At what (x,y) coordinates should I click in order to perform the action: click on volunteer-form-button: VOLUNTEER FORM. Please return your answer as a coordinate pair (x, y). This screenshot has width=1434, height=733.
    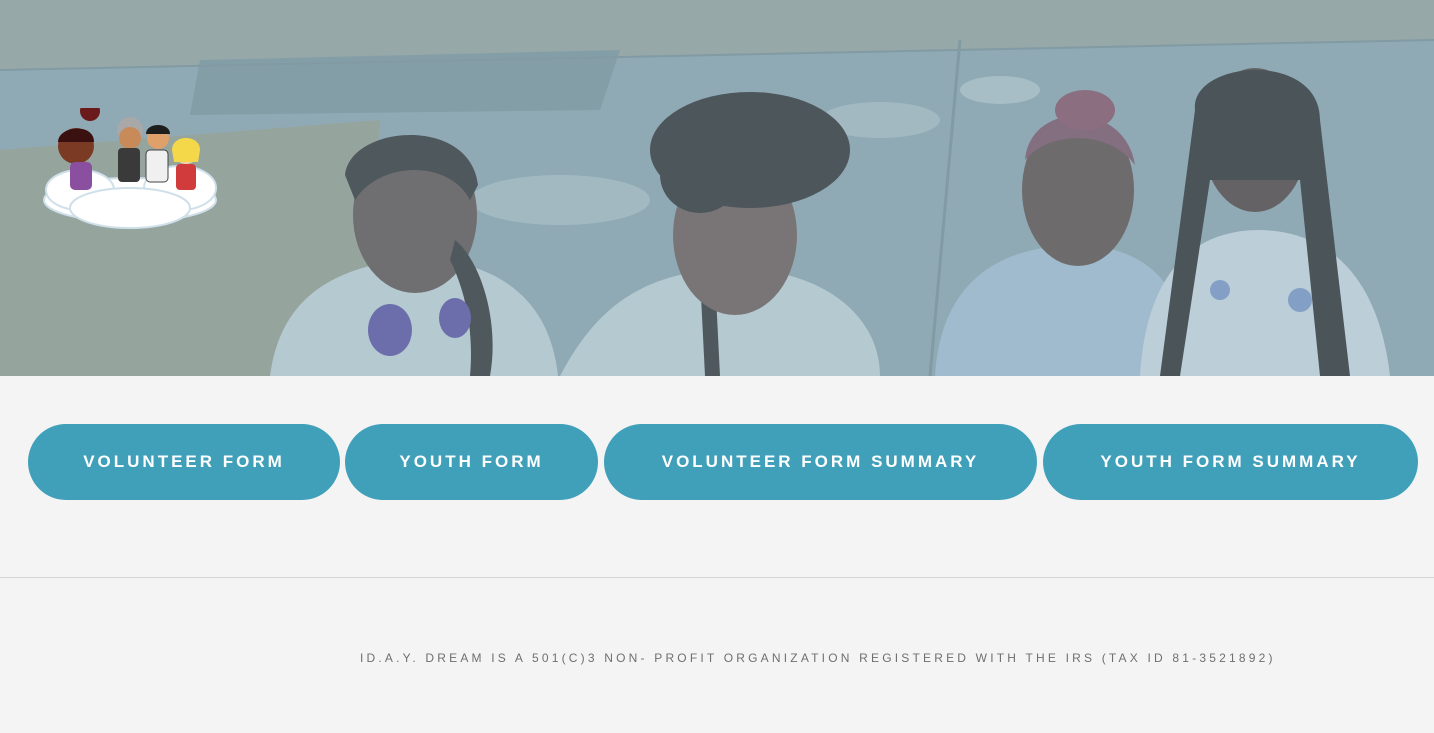
    Looking at the image, I should click on (184, 462).